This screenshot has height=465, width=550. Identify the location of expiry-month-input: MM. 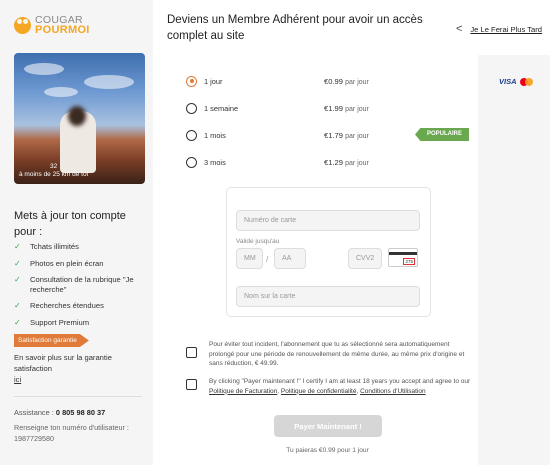
(249, 258).